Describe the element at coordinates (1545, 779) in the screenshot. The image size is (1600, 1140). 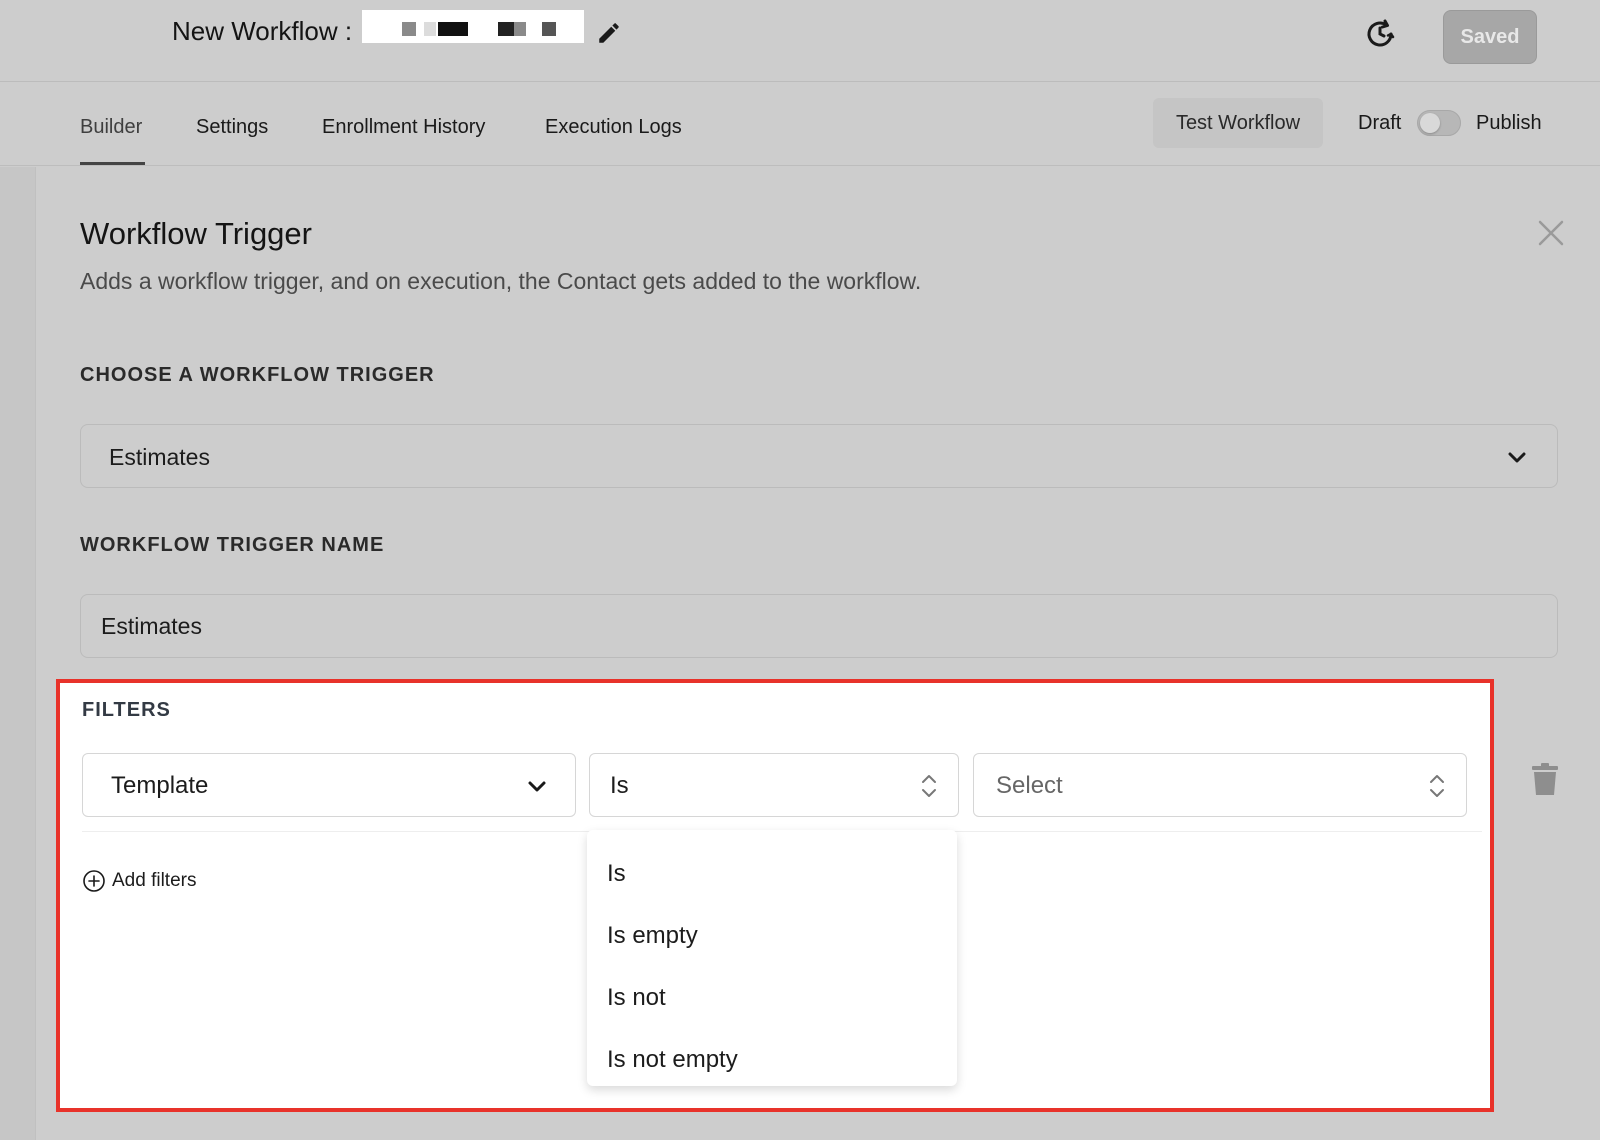
I see `trash-icon` at that location.